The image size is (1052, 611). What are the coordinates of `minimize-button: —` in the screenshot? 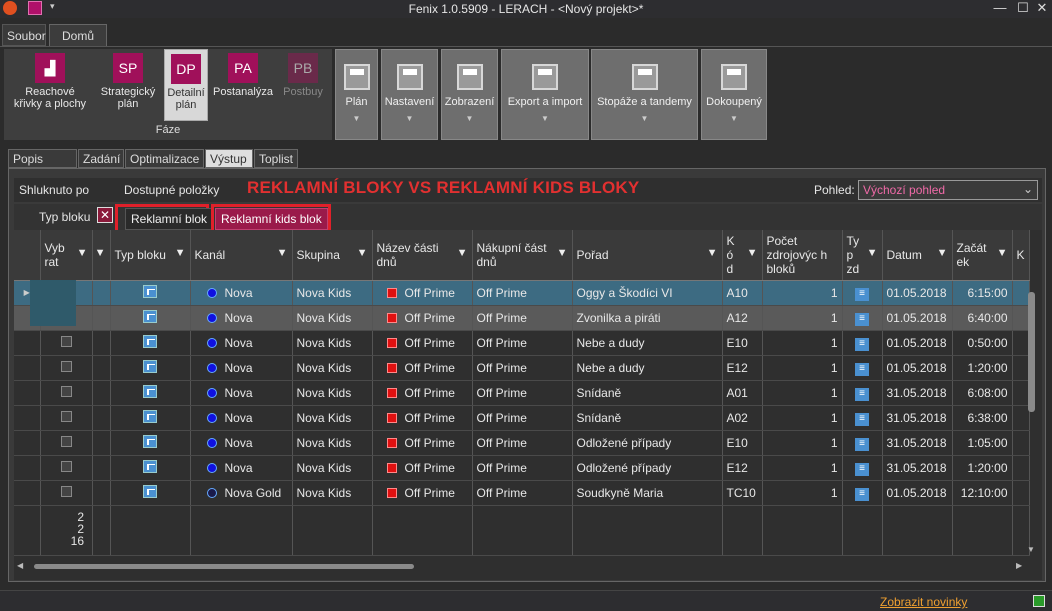 It's located at (1000, 8).